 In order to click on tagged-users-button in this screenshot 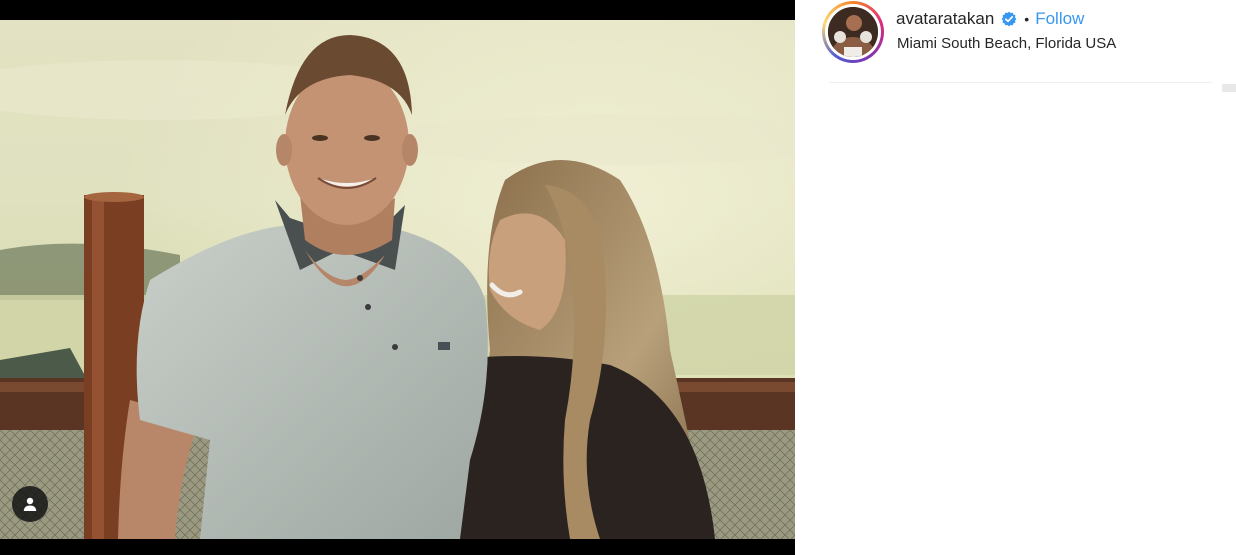, I will do `click(30, 504)`.